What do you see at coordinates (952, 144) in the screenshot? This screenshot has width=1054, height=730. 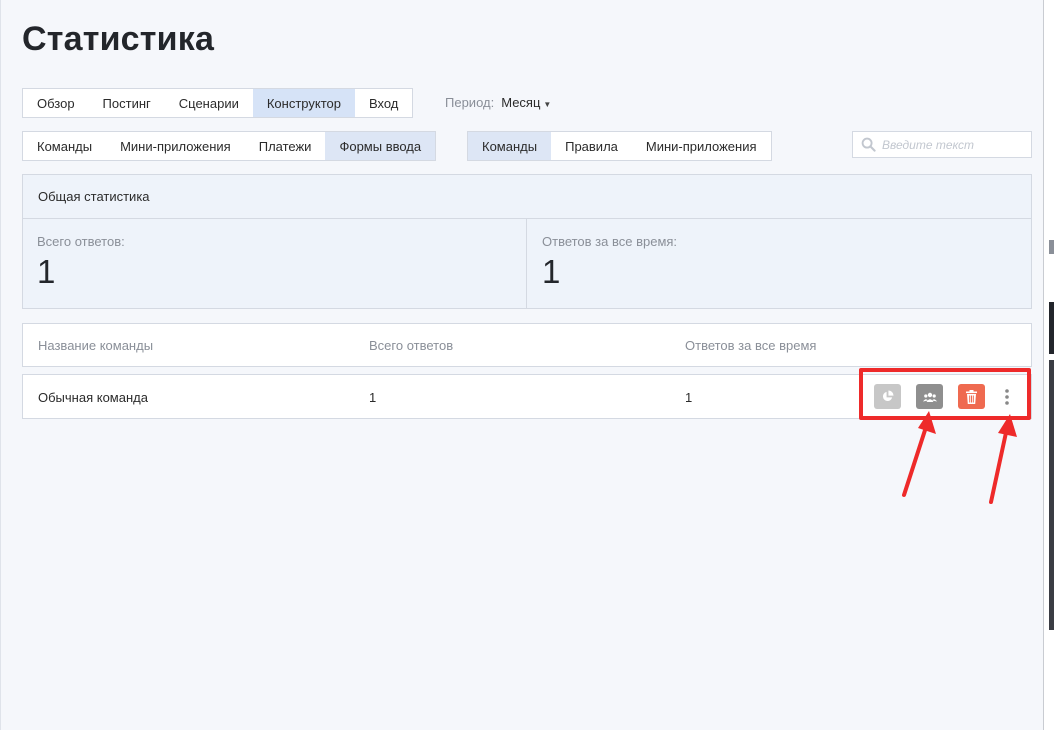 I see `search-input` at bounding box center [952, 144].